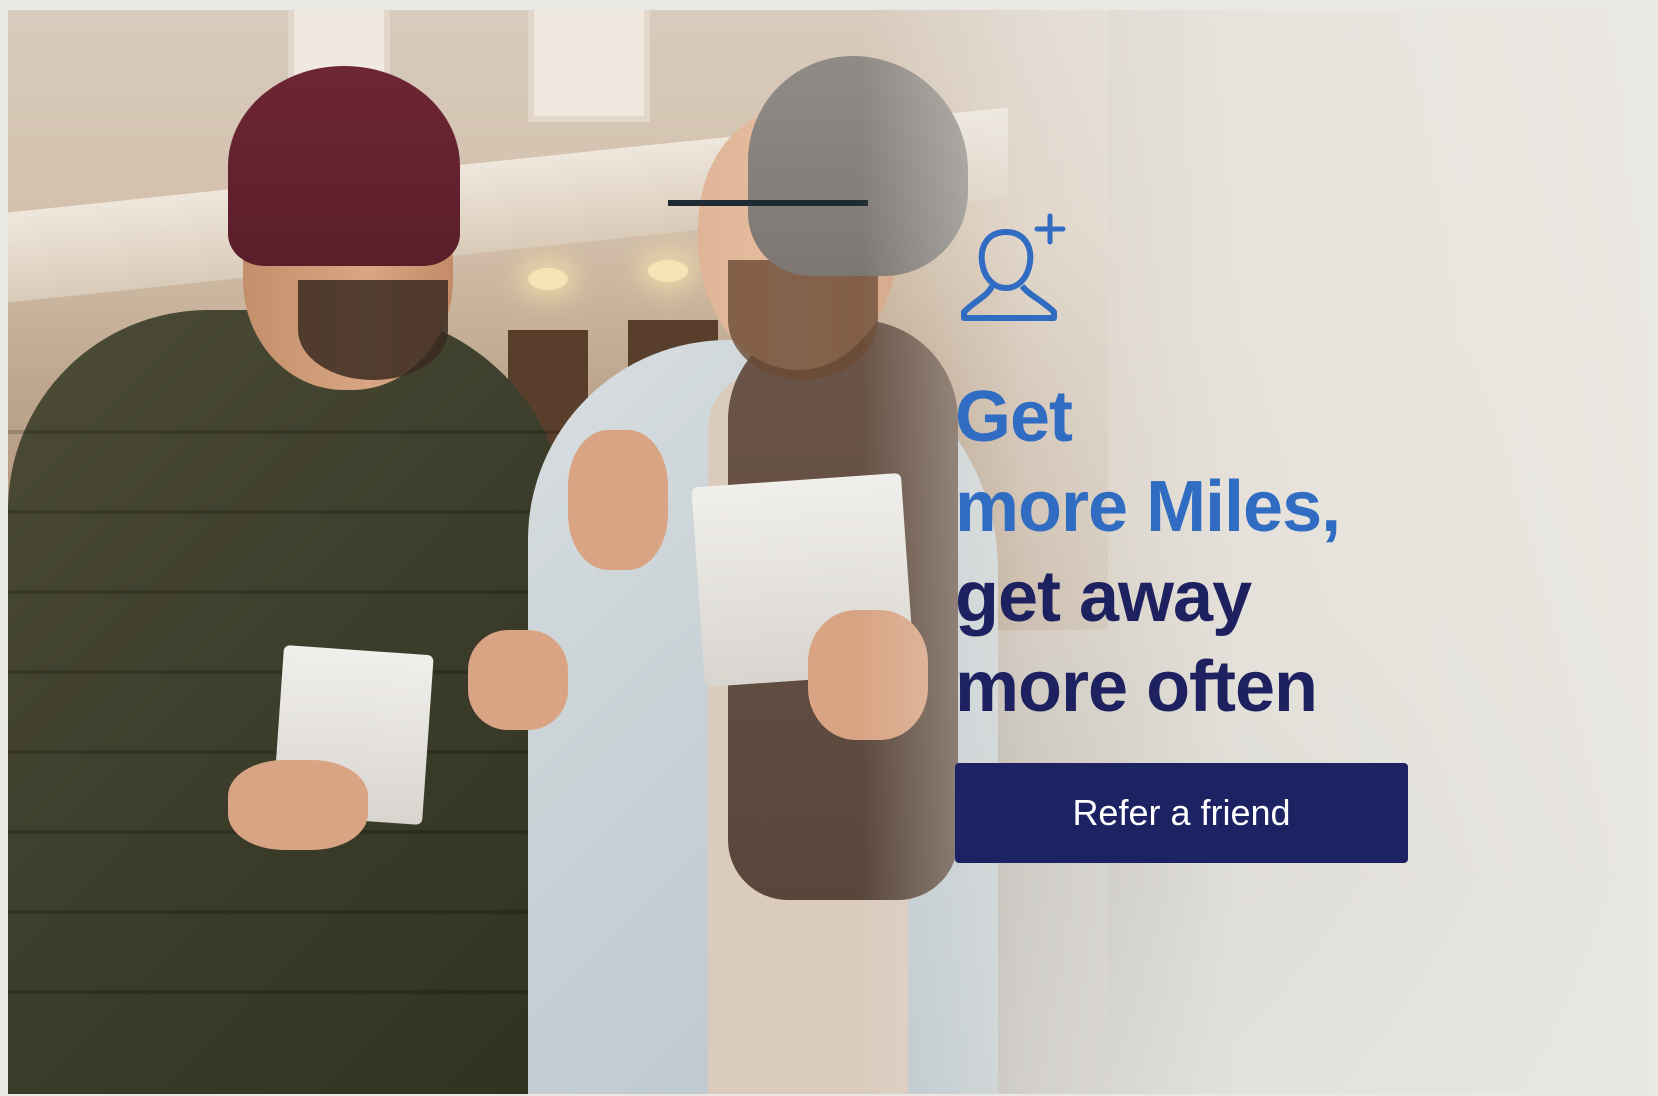 The image size is (1658, 1096). What do you see at coordinates (1275, 552) in the screenshot?
I see `promo-headline: Get more Miles, get away more often` at bounding box center [1275, 552].